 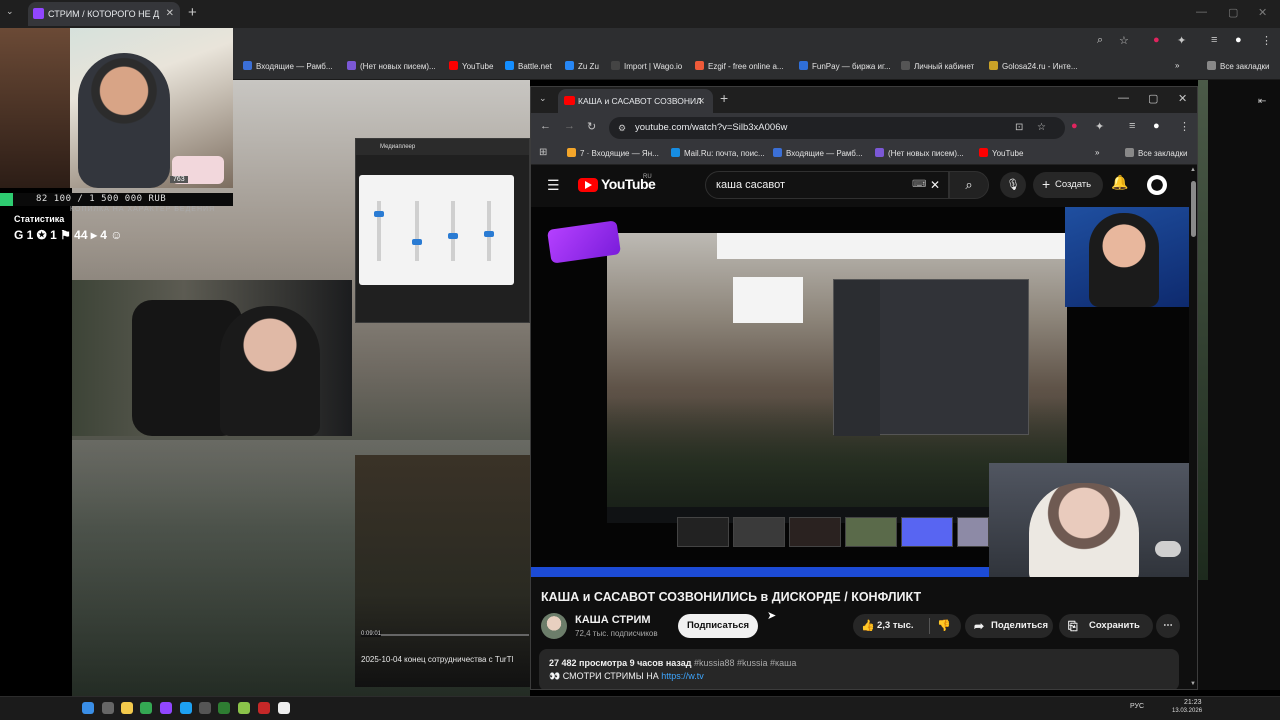 I want to click on telegram-icon, so click(x=186, y=708).